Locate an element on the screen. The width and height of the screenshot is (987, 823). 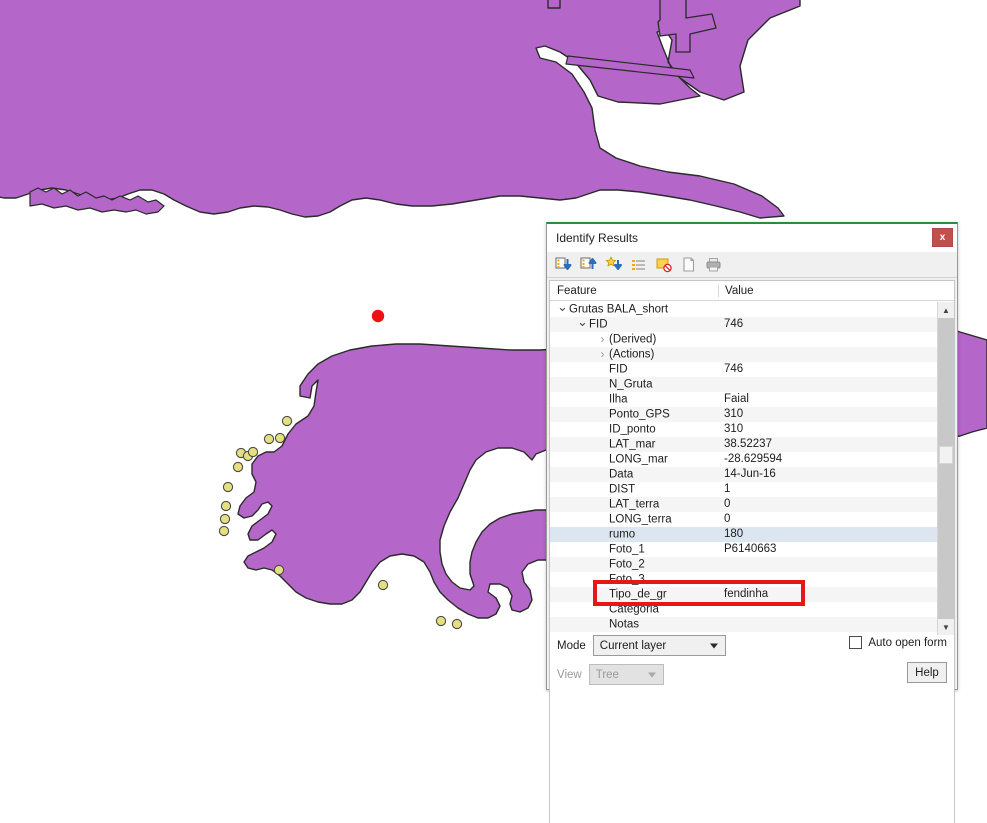
tree-row: ID_ponto 310 is located at coordinates (744, 429).